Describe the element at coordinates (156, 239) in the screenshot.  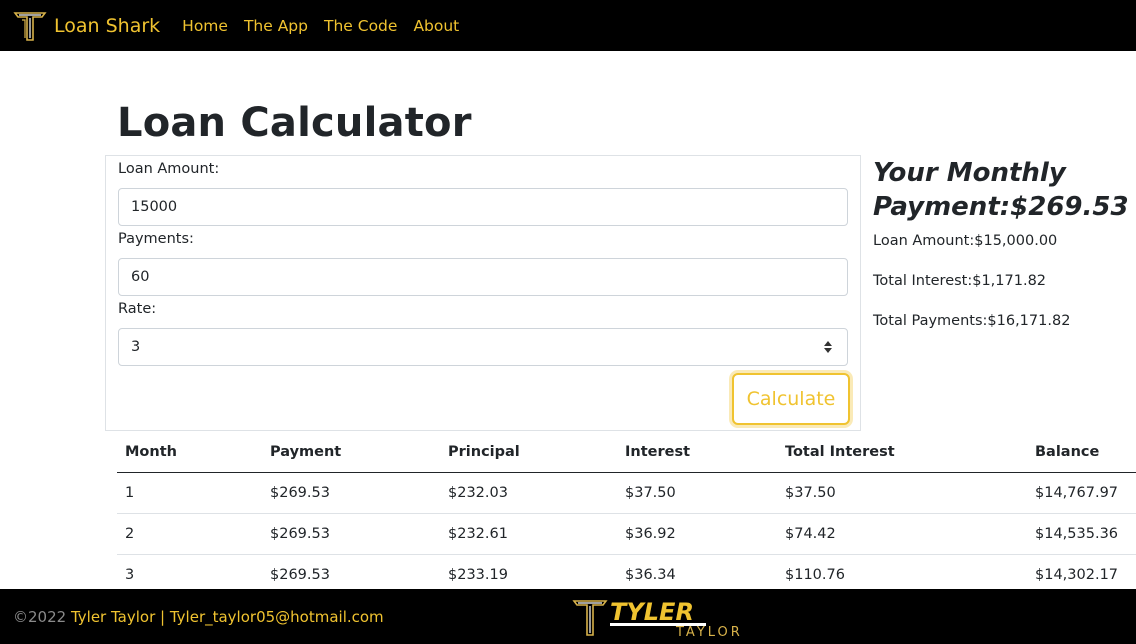
I see `payments-label: Payments:` at that location.